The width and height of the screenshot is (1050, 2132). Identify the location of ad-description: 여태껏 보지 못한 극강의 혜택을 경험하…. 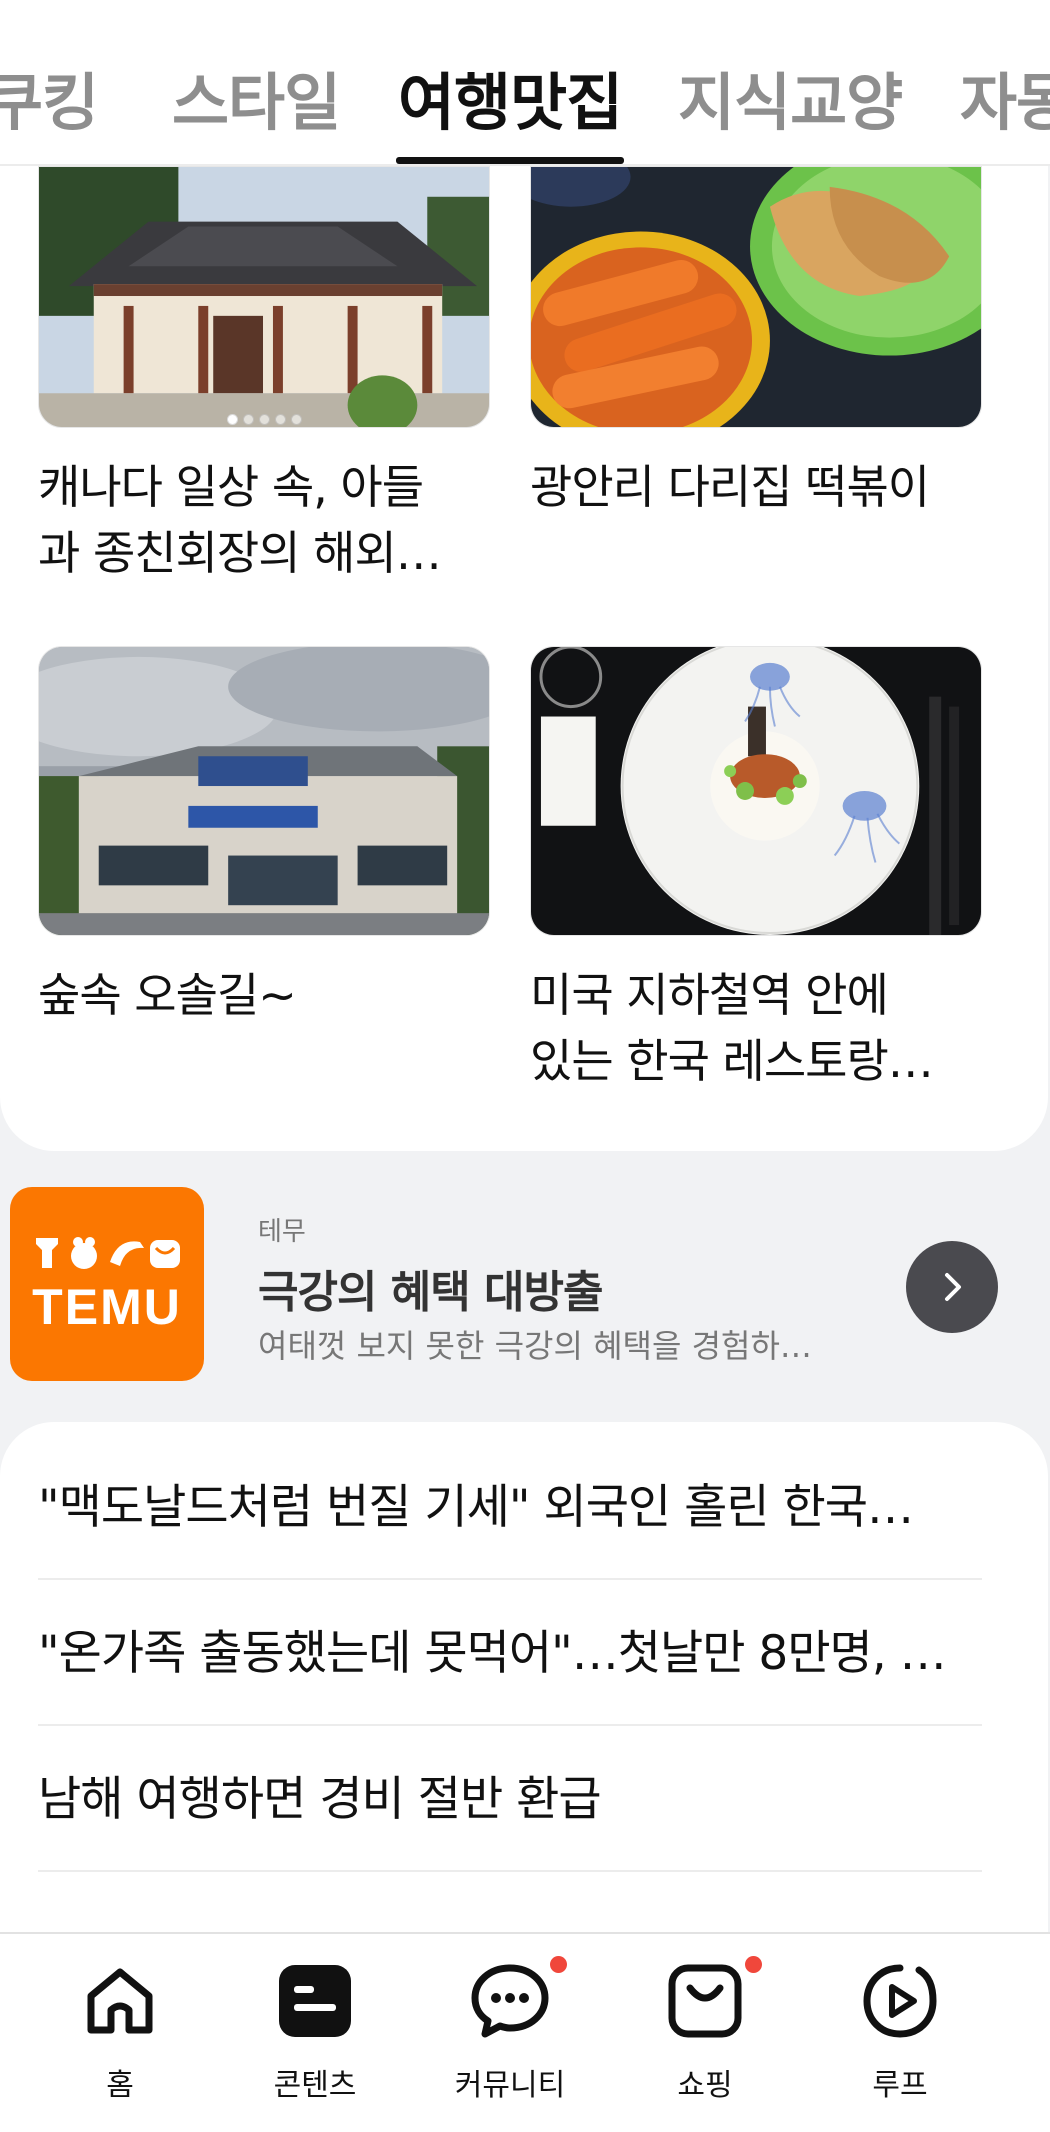
(535, 1346).